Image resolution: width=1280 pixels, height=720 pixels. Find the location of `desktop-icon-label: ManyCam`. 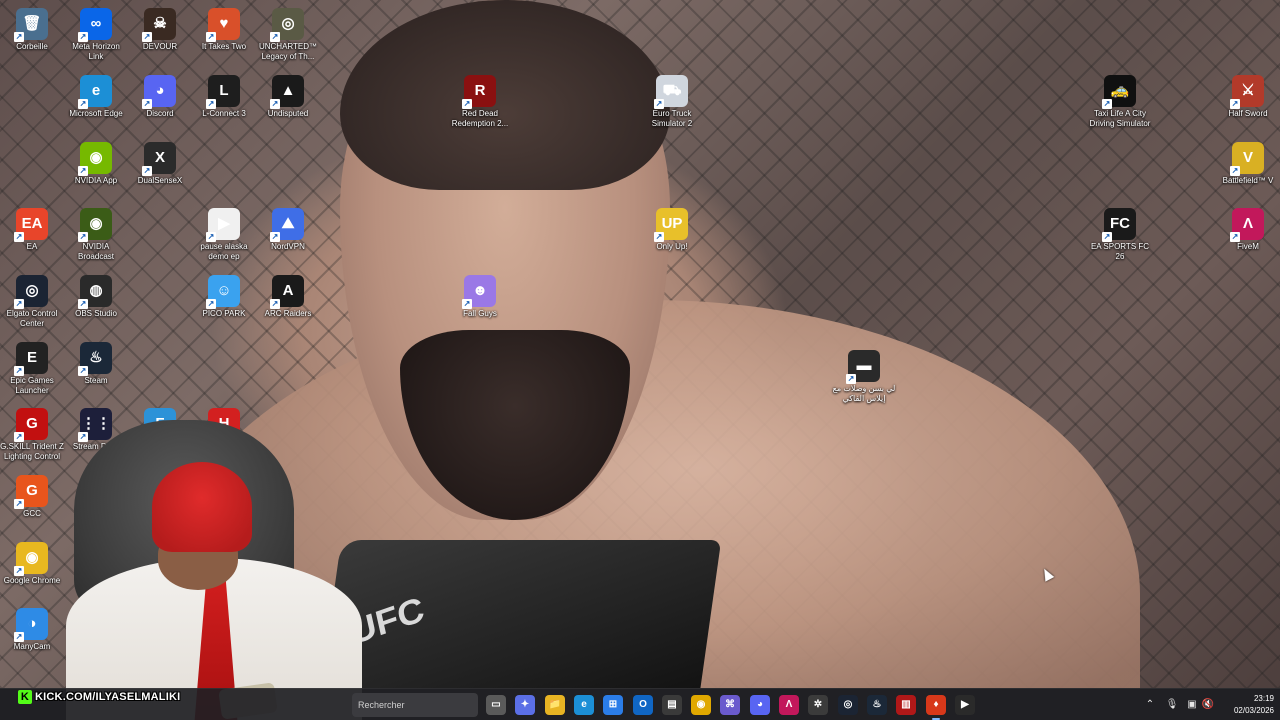

desktop-icon-label: ManyCam is located at coordinates (32, 646).